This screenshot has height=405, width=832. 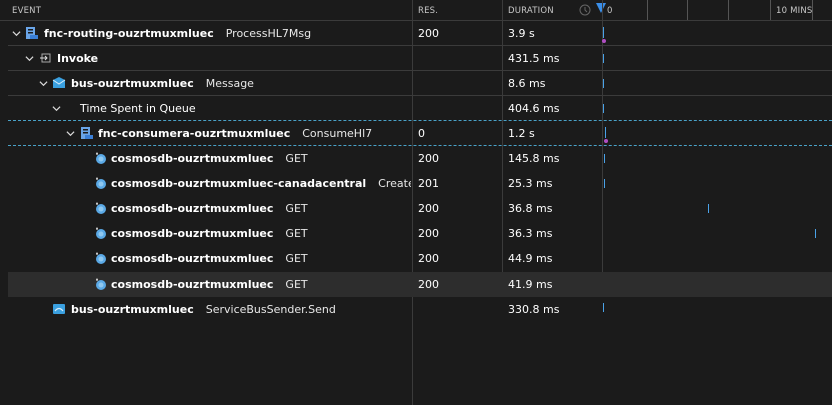 I want to click on table-row: cosmosdb-ouzrtmuxmluec GET 200 41.9 ms, so click(x=420, y=284).